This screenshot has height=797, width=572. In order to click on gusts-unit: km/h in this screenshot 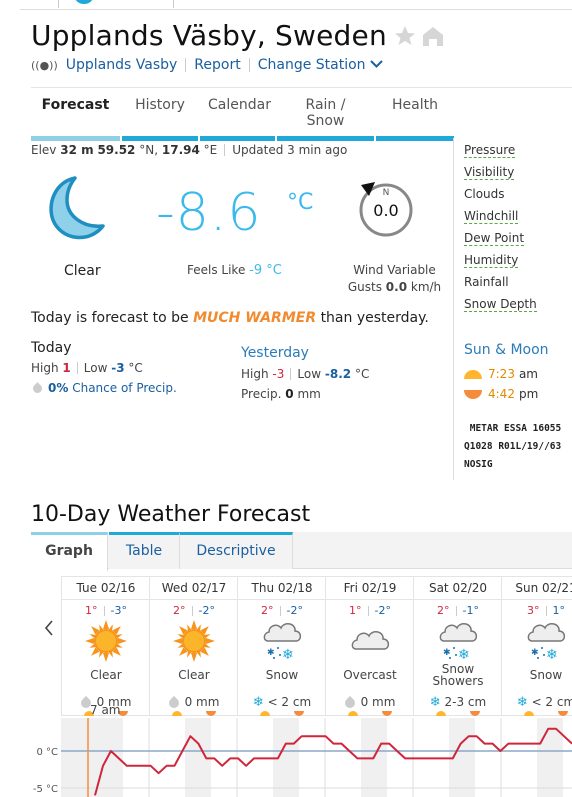, I will do `click(426, 287)`.